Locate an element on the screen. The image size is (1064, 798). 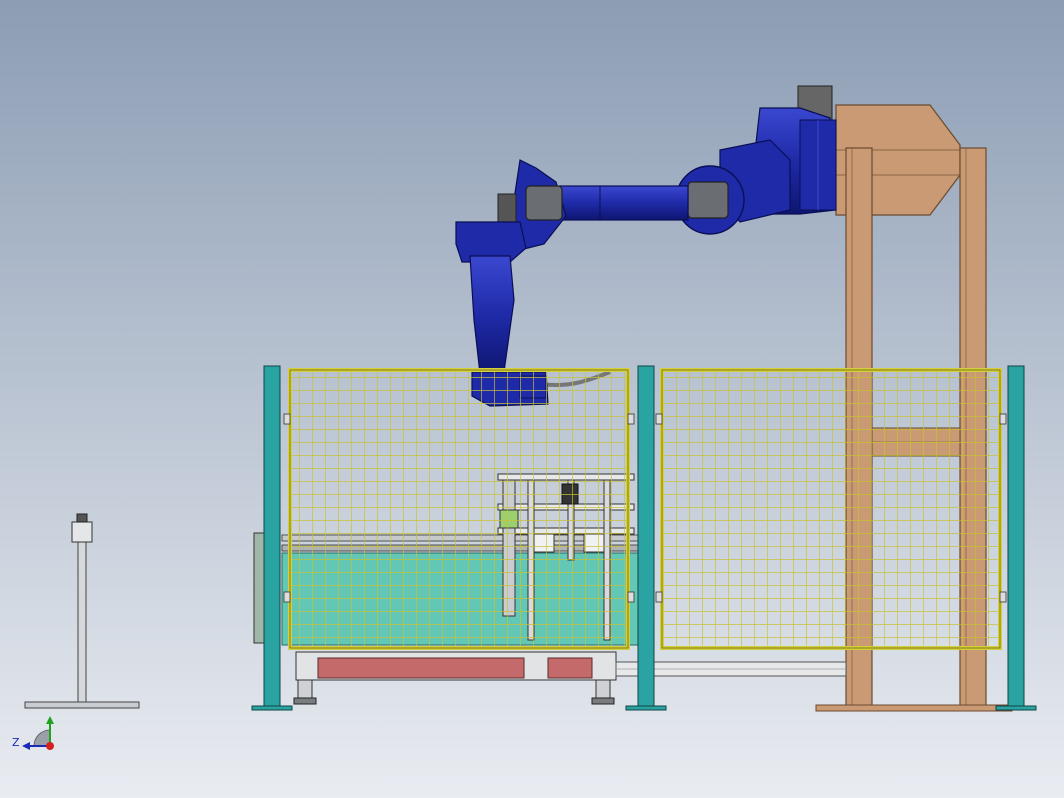
triad-z-label: Z is located at coordinates (16, 742).